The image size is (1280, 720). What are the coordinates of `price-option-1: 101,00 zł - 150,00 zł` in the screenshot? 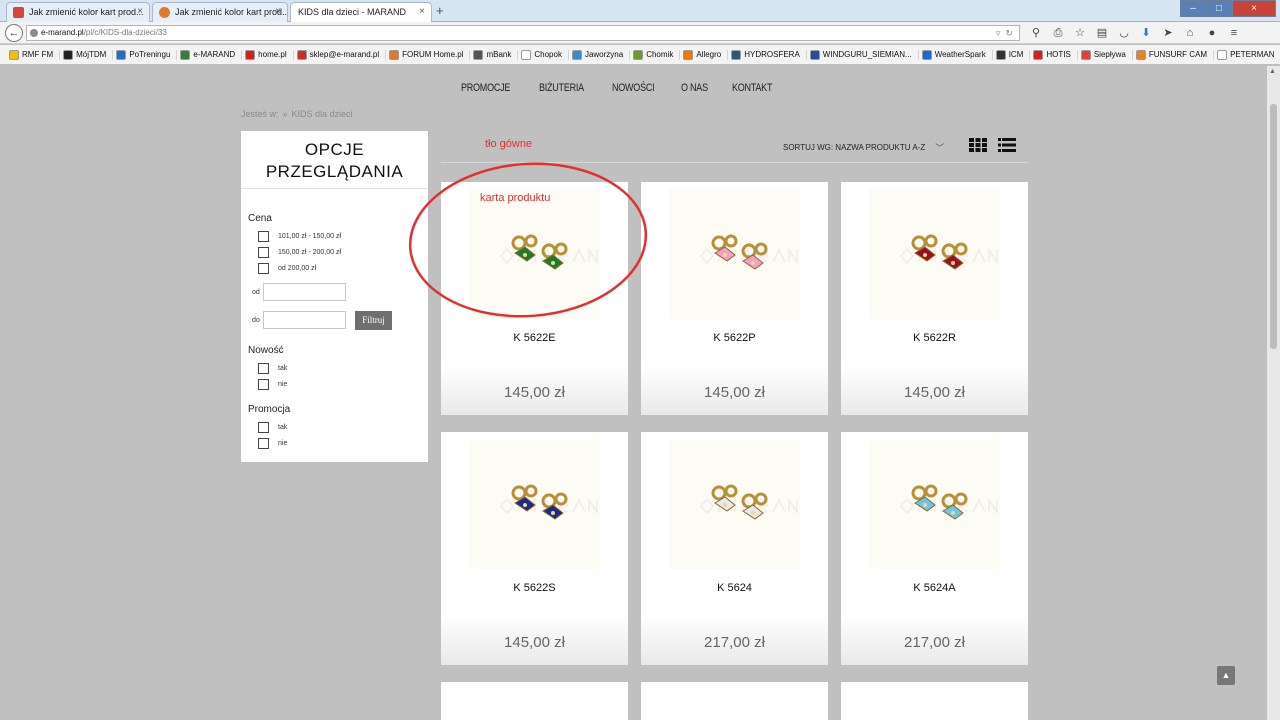 It's located at (299, 236).